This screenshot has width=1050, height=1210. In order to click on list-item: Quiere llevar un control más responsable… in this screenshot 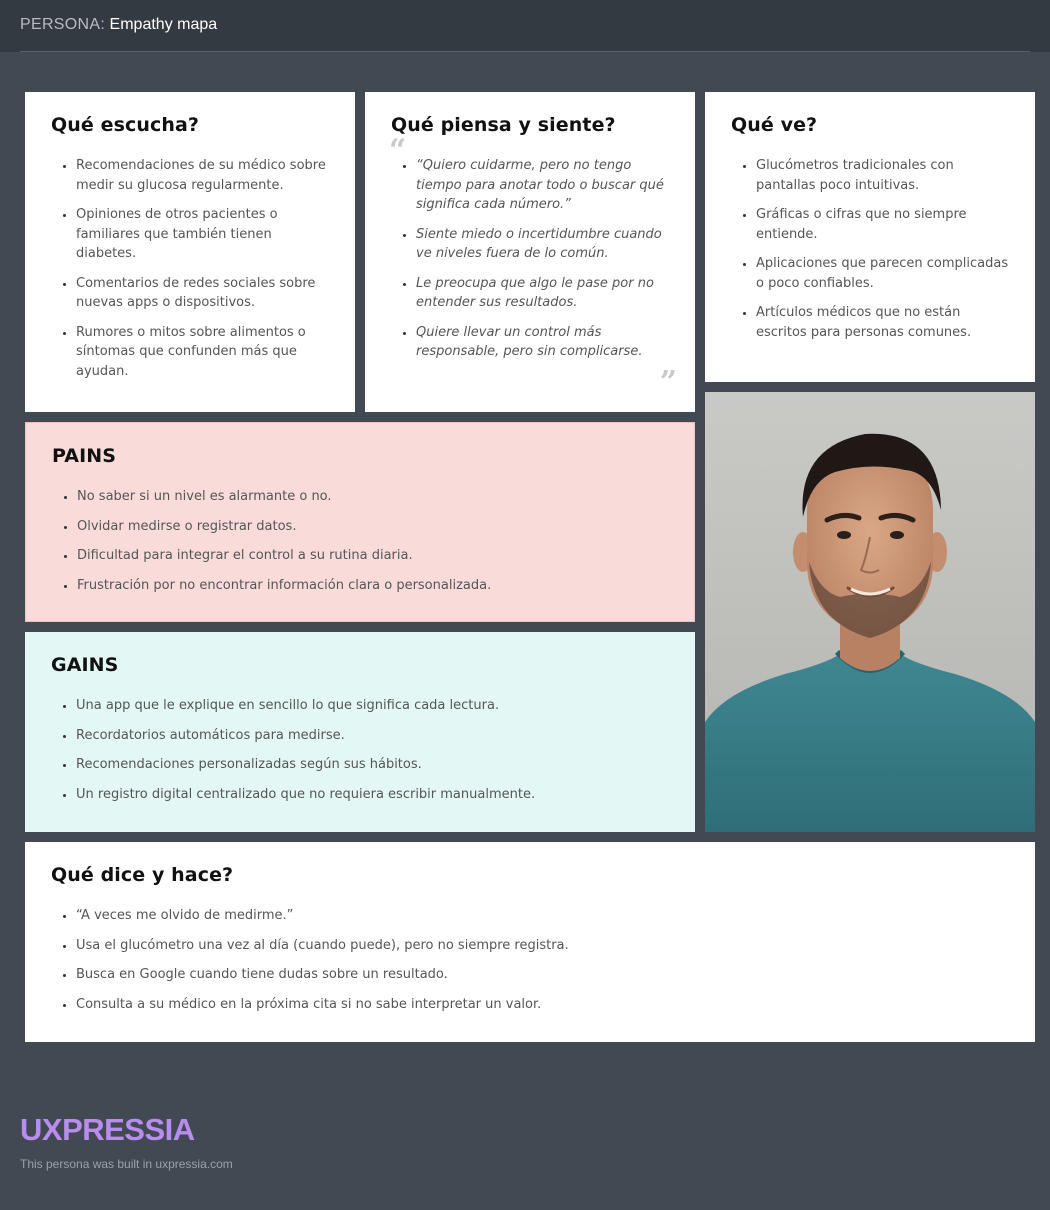, I will do `click(542, 342)`.